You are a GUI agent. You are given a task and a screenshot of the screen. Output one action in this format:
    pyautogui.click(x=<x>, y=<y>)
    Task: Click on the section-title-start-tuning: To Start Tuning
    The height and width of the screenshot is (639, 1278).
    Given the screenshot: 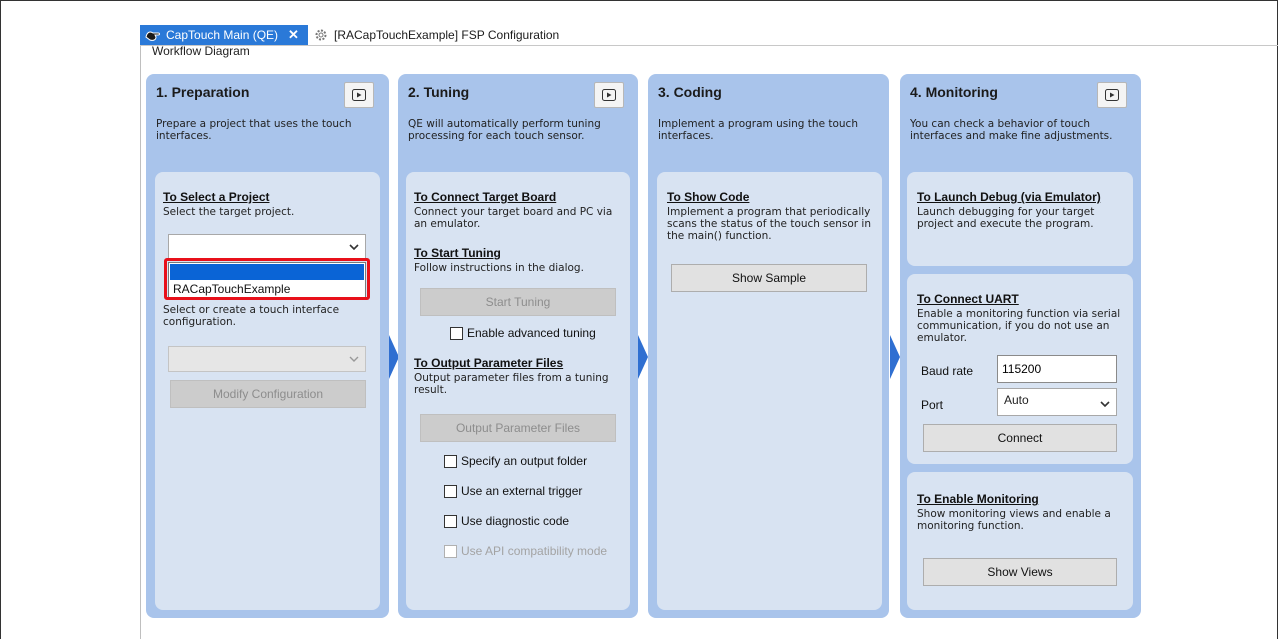 What is the action you would take?
    pyautogui.click(x=457, y=253)
    